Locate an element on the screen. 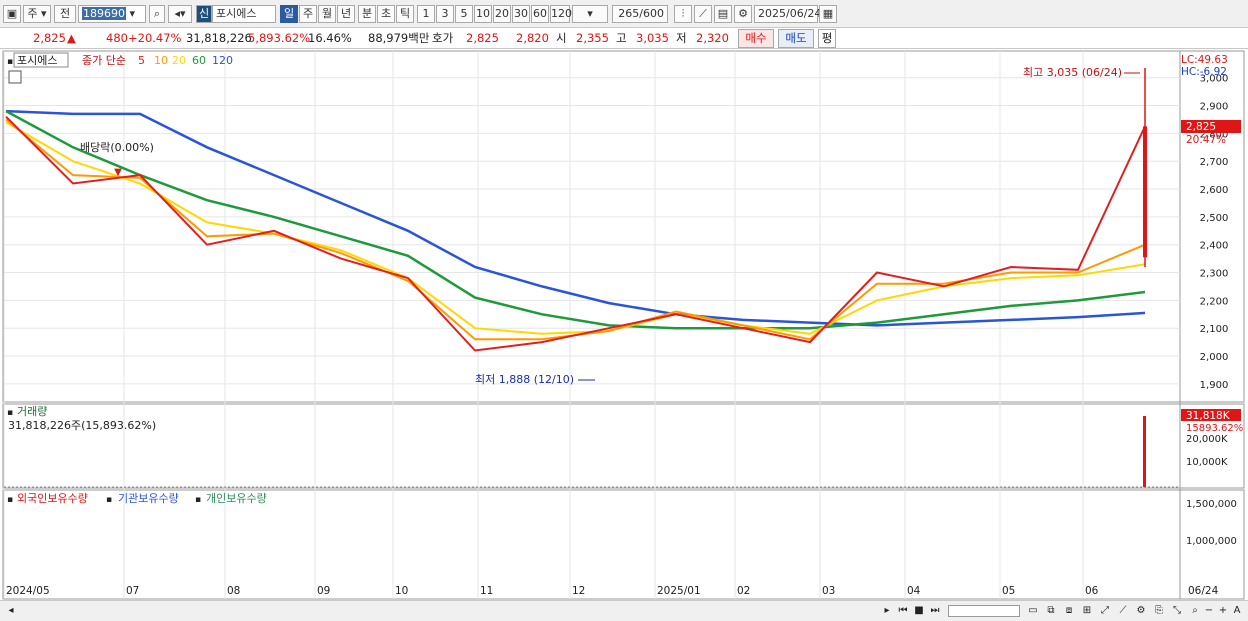 The height and width of the screenshot is (621, 1248). volume-marker-icon: ▪ is located at coordinates (10, 413).